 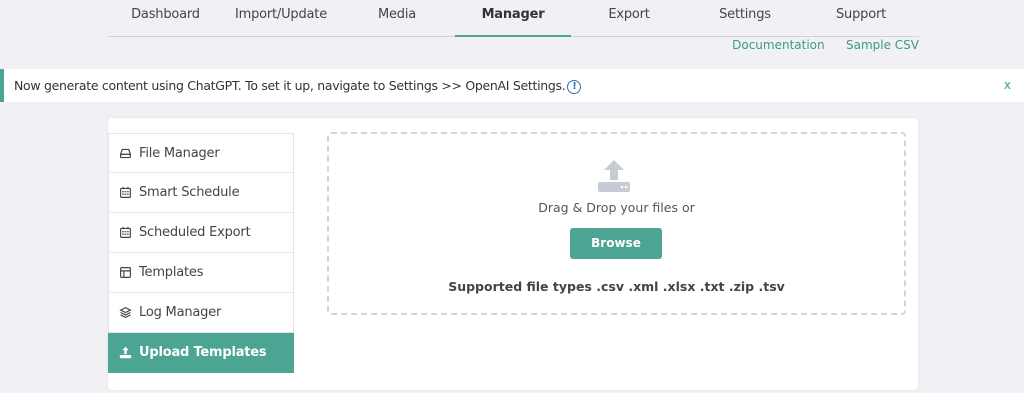 What do you see at coordinates (614, 176) in the screenshot?
I see `cloud-upload-icon` at bounding box center [614, 176].